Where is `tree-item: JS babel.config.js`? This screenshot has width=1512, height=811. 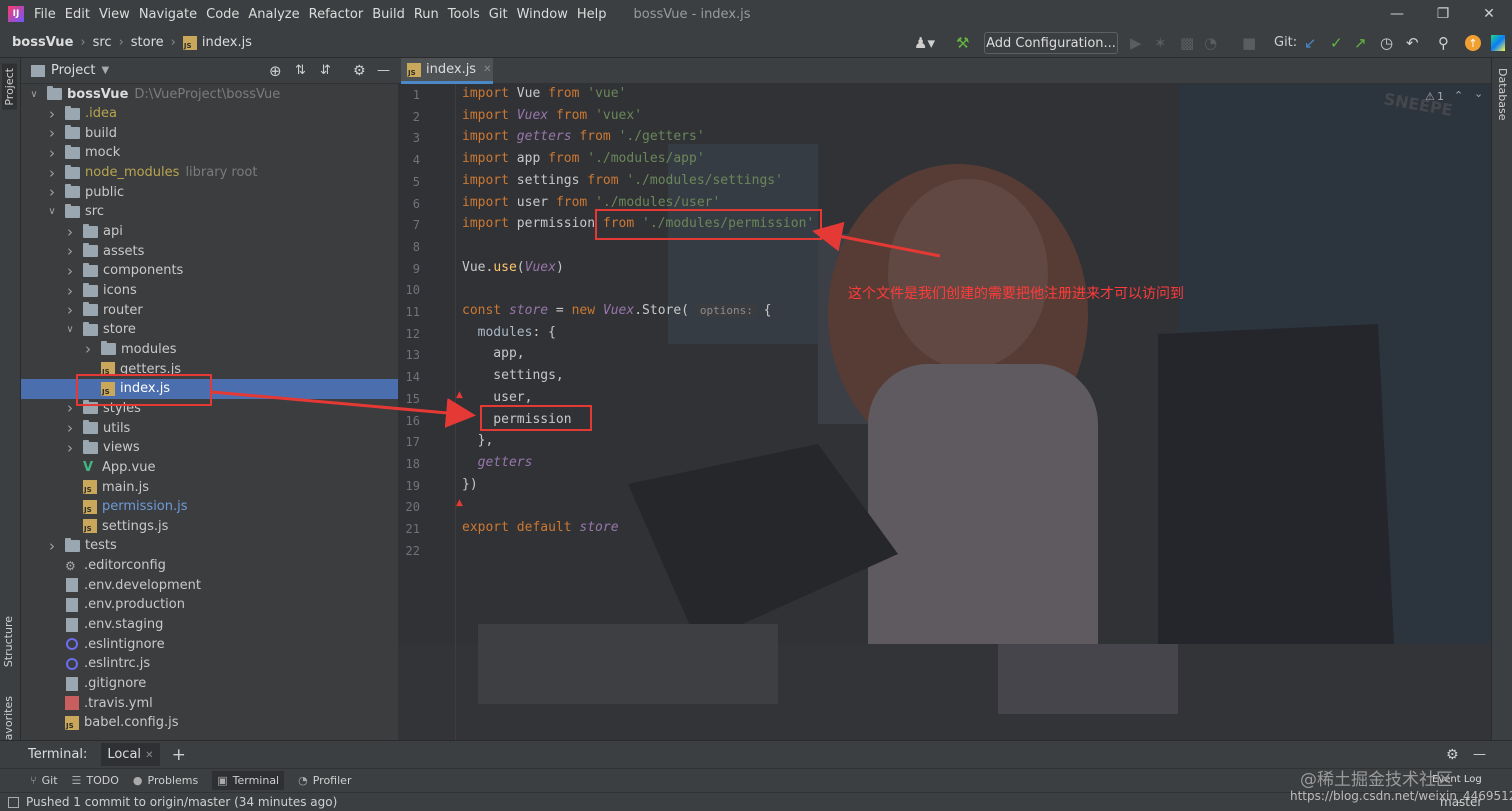 tree-item: JS babel.config.js is located at coordinates (209, 723).